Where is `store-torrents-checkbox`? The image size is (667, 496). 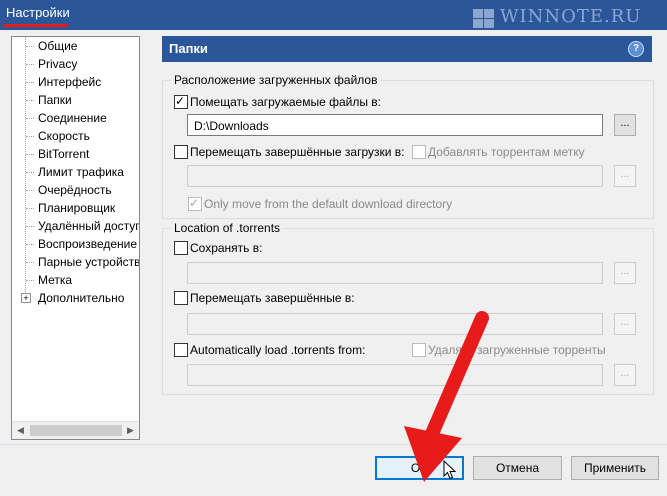
store-torrents-checkbox is located at coordinates (181, 248).